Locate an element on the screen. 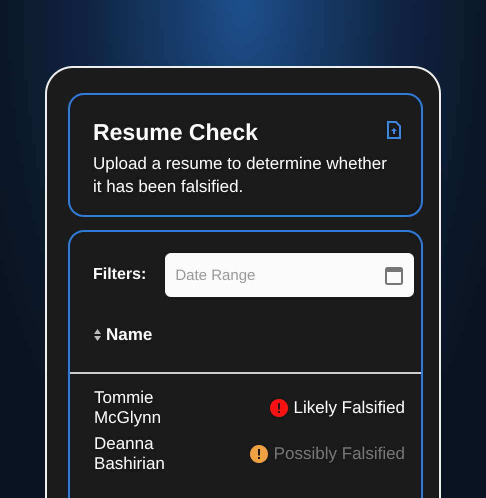 This screenshot has height=498, width=486. sort-icon is located at coordinates (97, 334).